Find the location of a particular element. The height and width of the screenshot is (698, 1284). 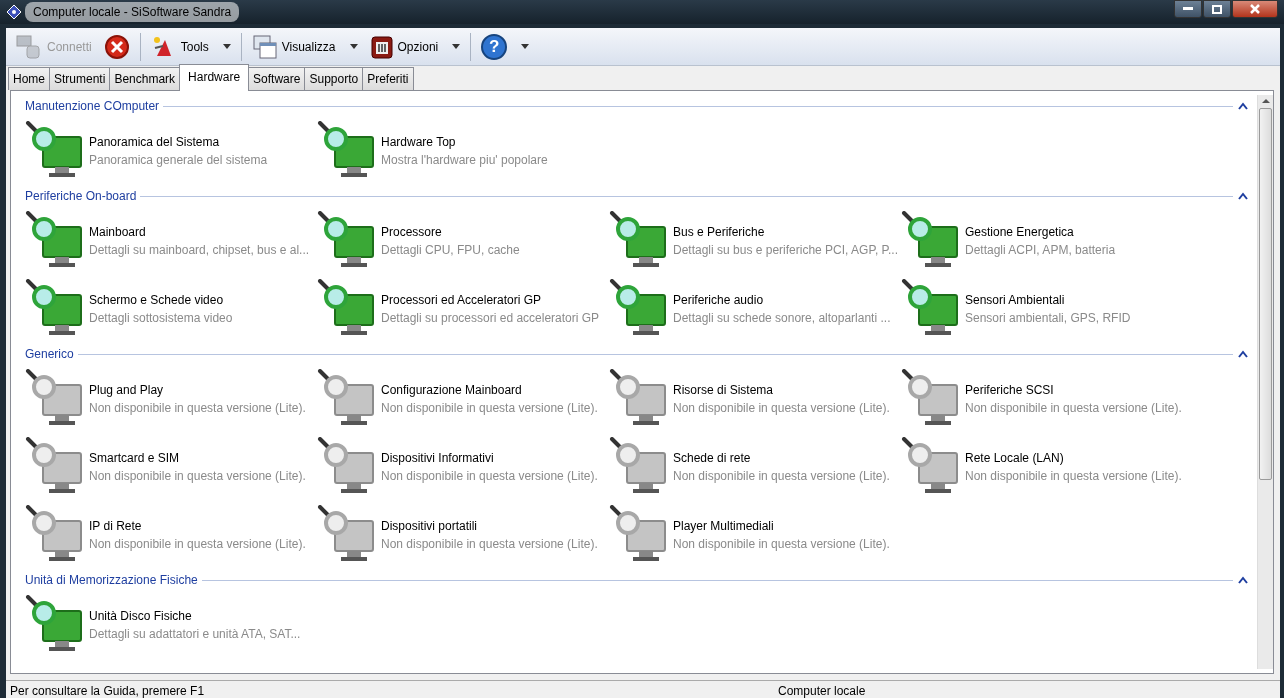

item-title: Configurazione Mainboard is located at coordinates (489, 390).